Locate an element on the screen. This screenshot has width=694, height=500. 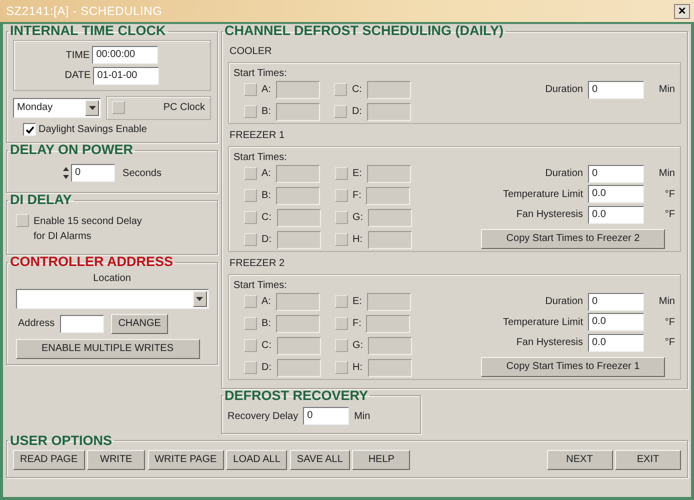
window-title: SZ2141:[A] - SCHEDULING is located at coordinates (84, 11).